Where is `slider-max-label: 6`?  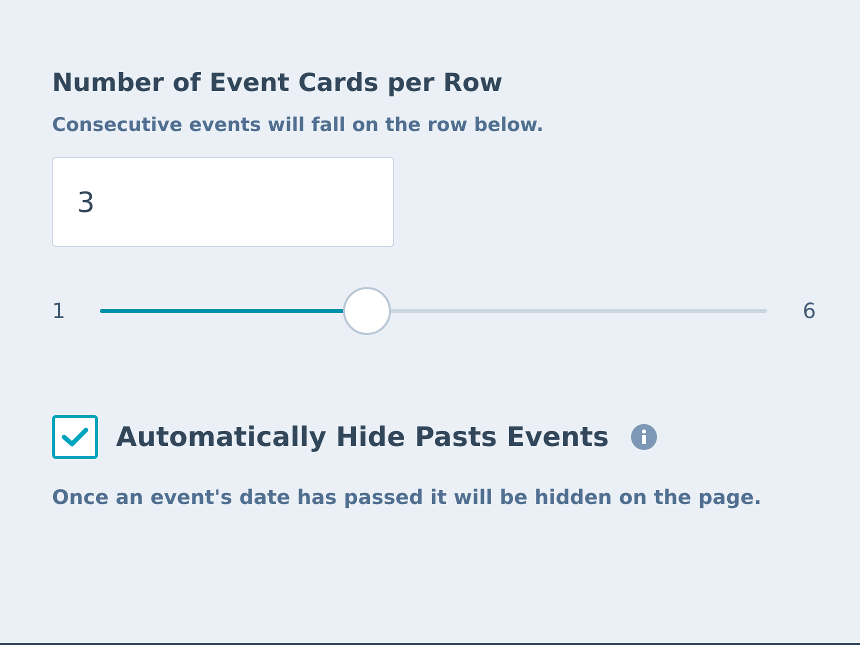 slider-max-label: 6 is located at coordinates (809, 311).